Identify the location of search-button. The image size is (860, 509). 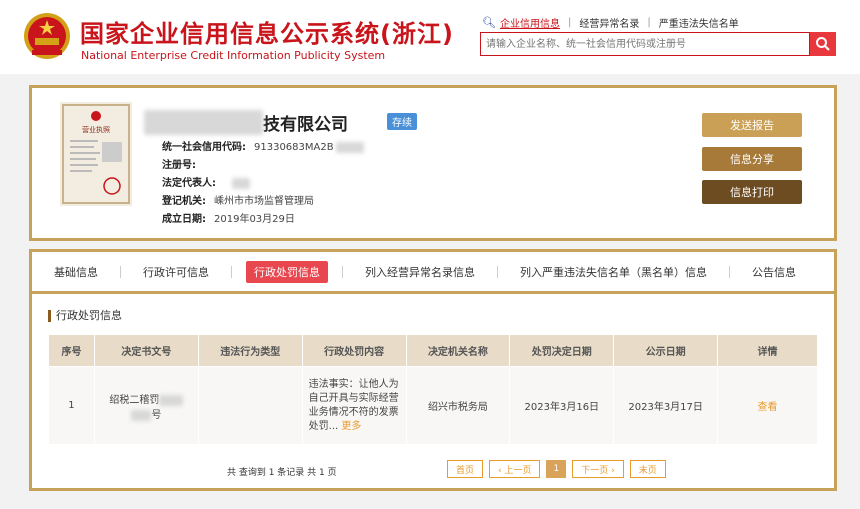
(823, 44).